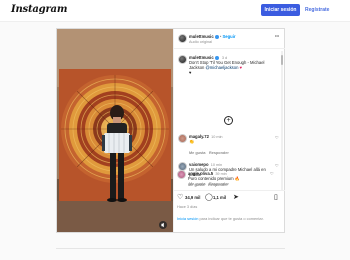 The height and width of the screenshot is (260, 350). I want to click on save-icon: ▯, so click(276, 197).